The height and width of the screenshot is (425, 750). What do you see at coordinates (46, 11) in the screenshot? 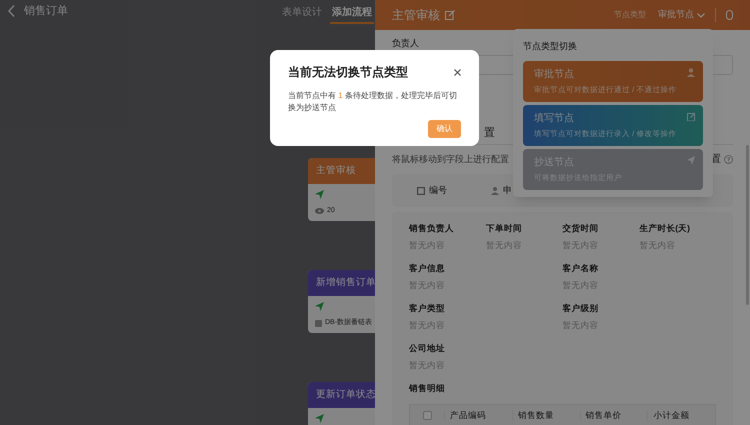
I see `page-title: 销售订单` at bounding box center [46, 11].